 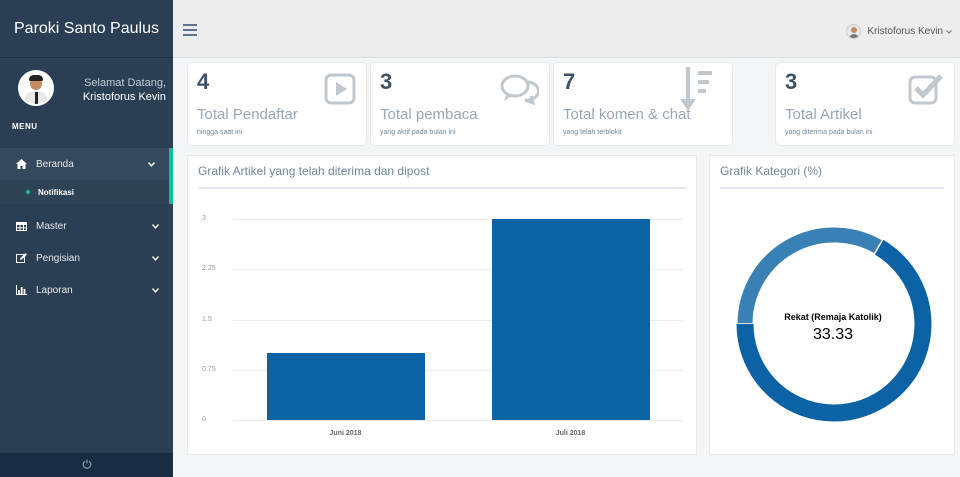 I want to click on topbar: Kristoforus Kevin, so click(x=566, y=29).